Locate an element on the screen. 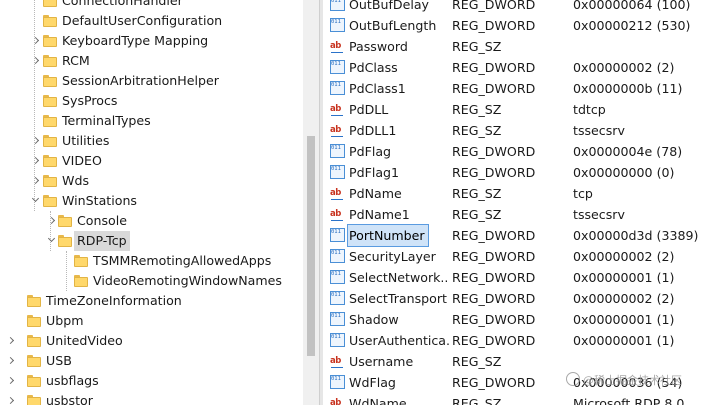 The width and height of the screenshot is (715, 405). value-row: ab WdName REG_SZ Microsoft RDP 8.0 is located at coordinates (519, 399).